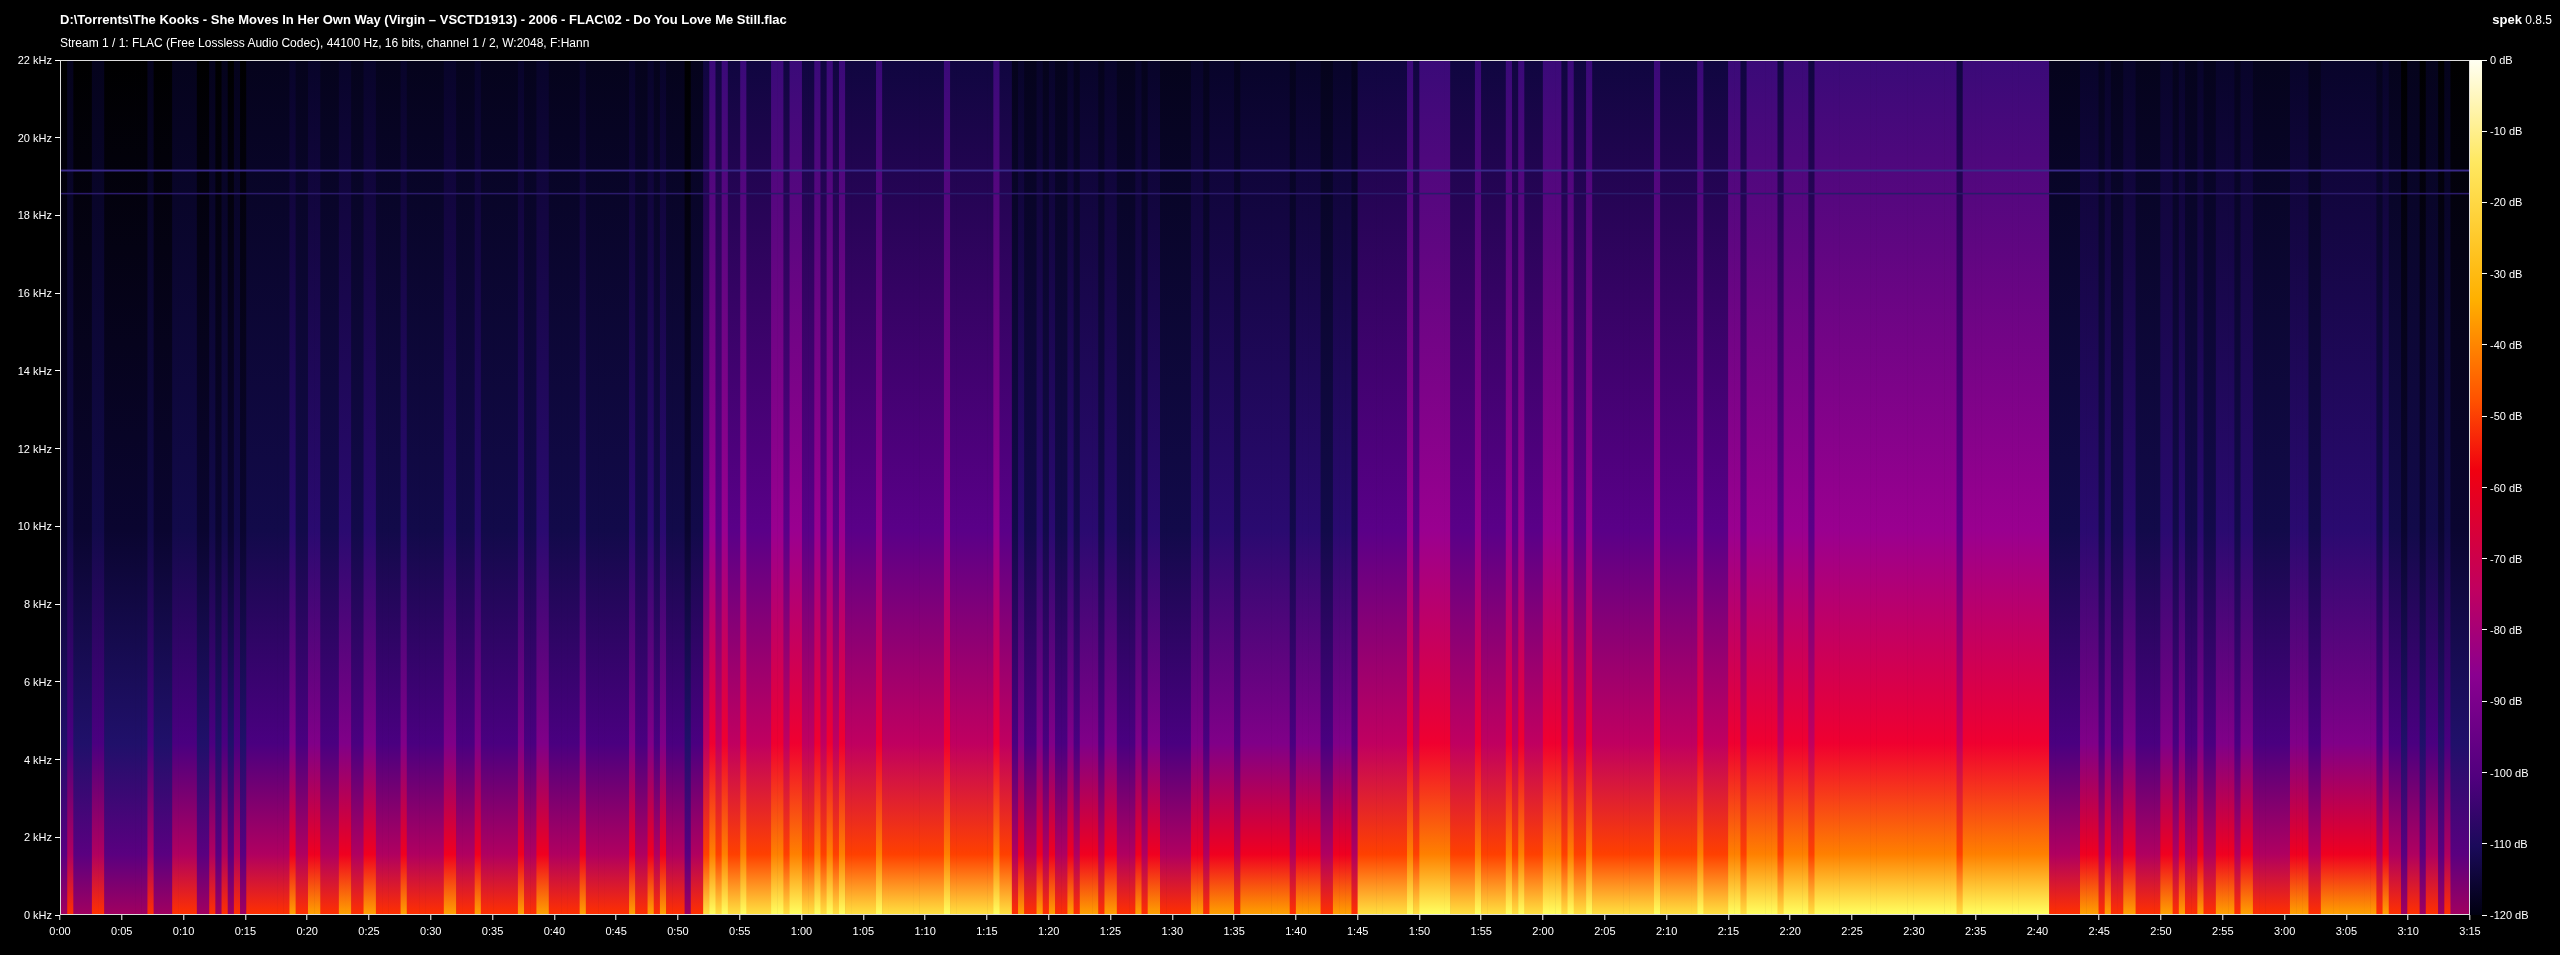  What do you see at coordinates (60, 931) in the screenshot?
I see `time-label: 0:00` at bounding box center [60, 931].